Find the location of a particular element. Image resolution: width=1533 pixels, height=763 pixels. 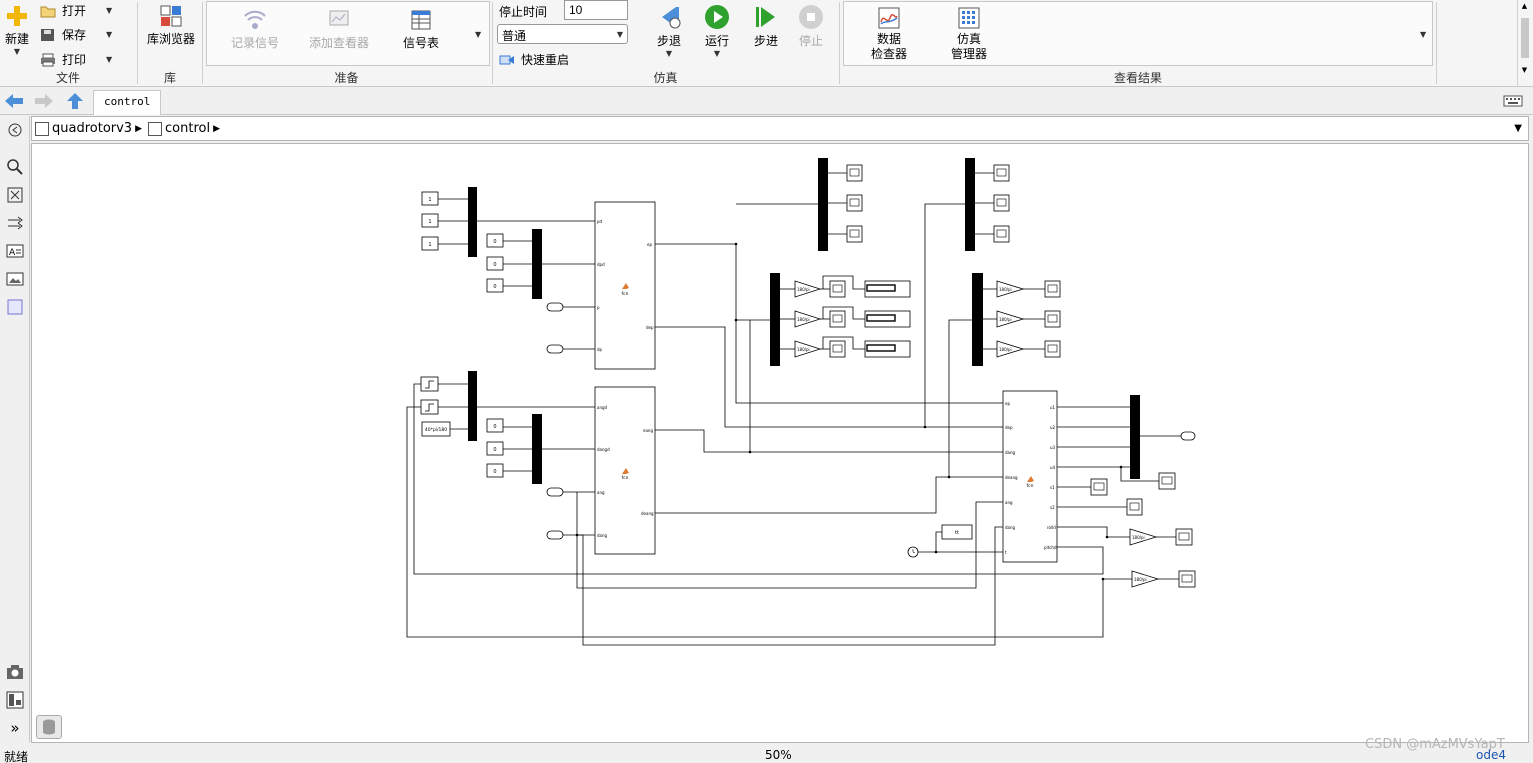

annotation-icon: A is located at coordinates (15, 251).